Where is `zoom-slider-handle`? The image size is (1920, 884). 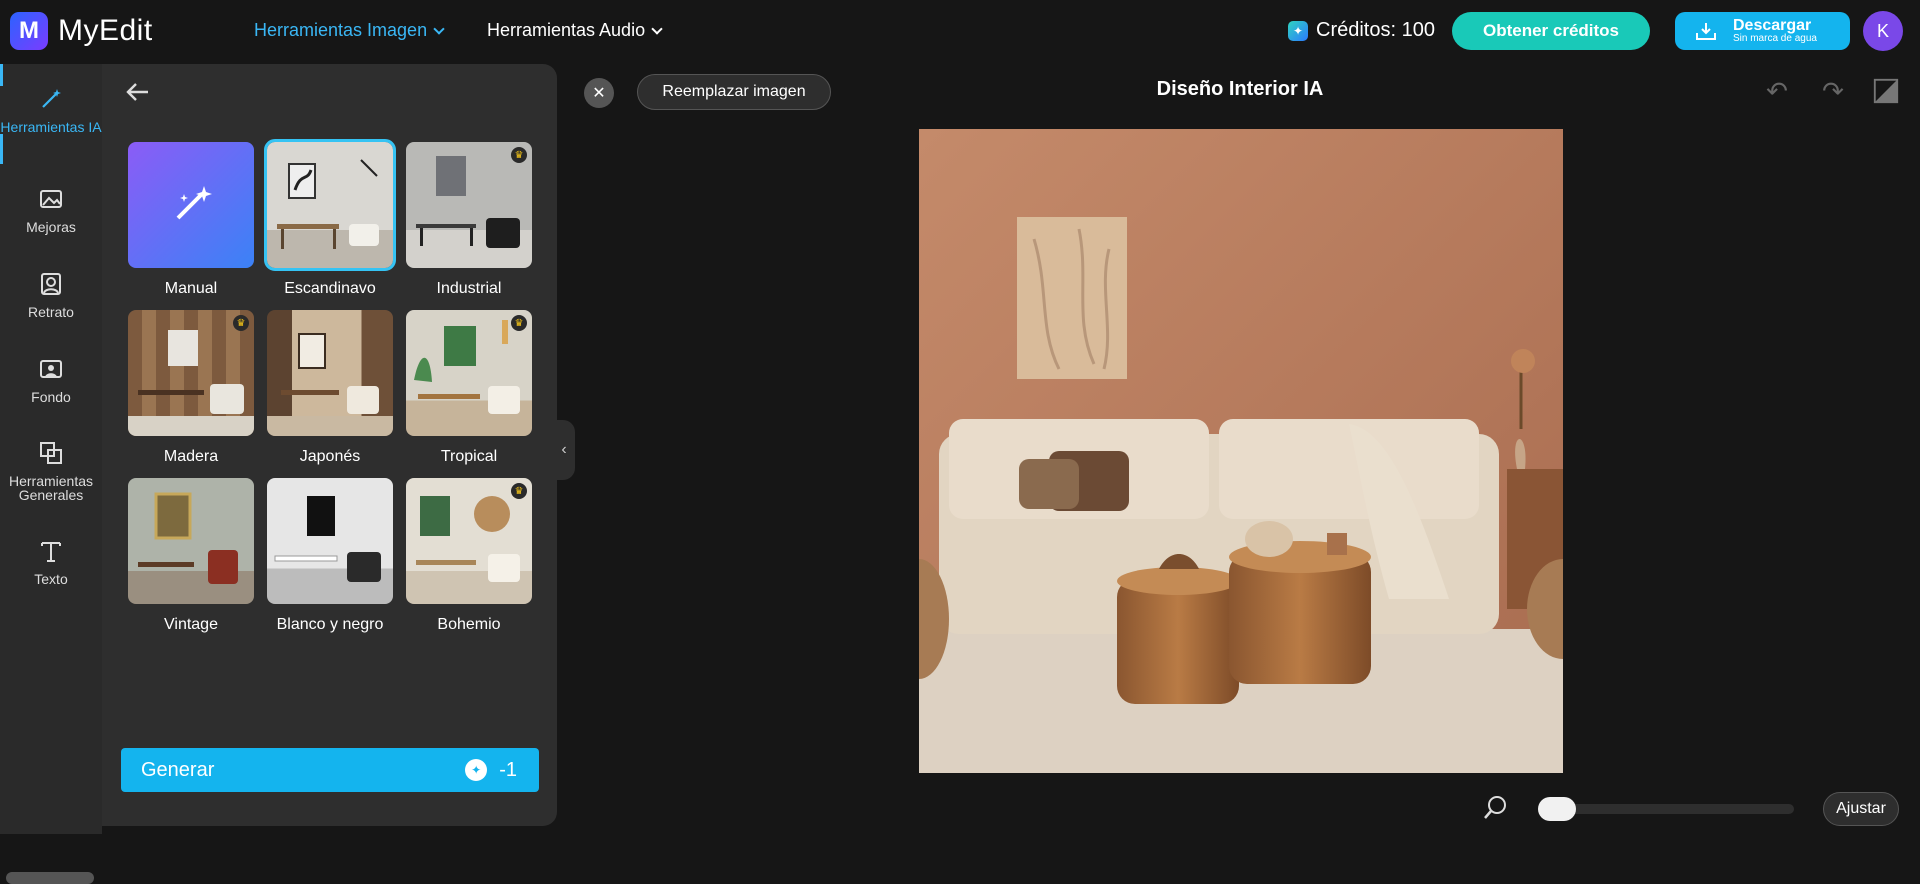 zoom-slider-handle is located at coordinates (1557, 809).